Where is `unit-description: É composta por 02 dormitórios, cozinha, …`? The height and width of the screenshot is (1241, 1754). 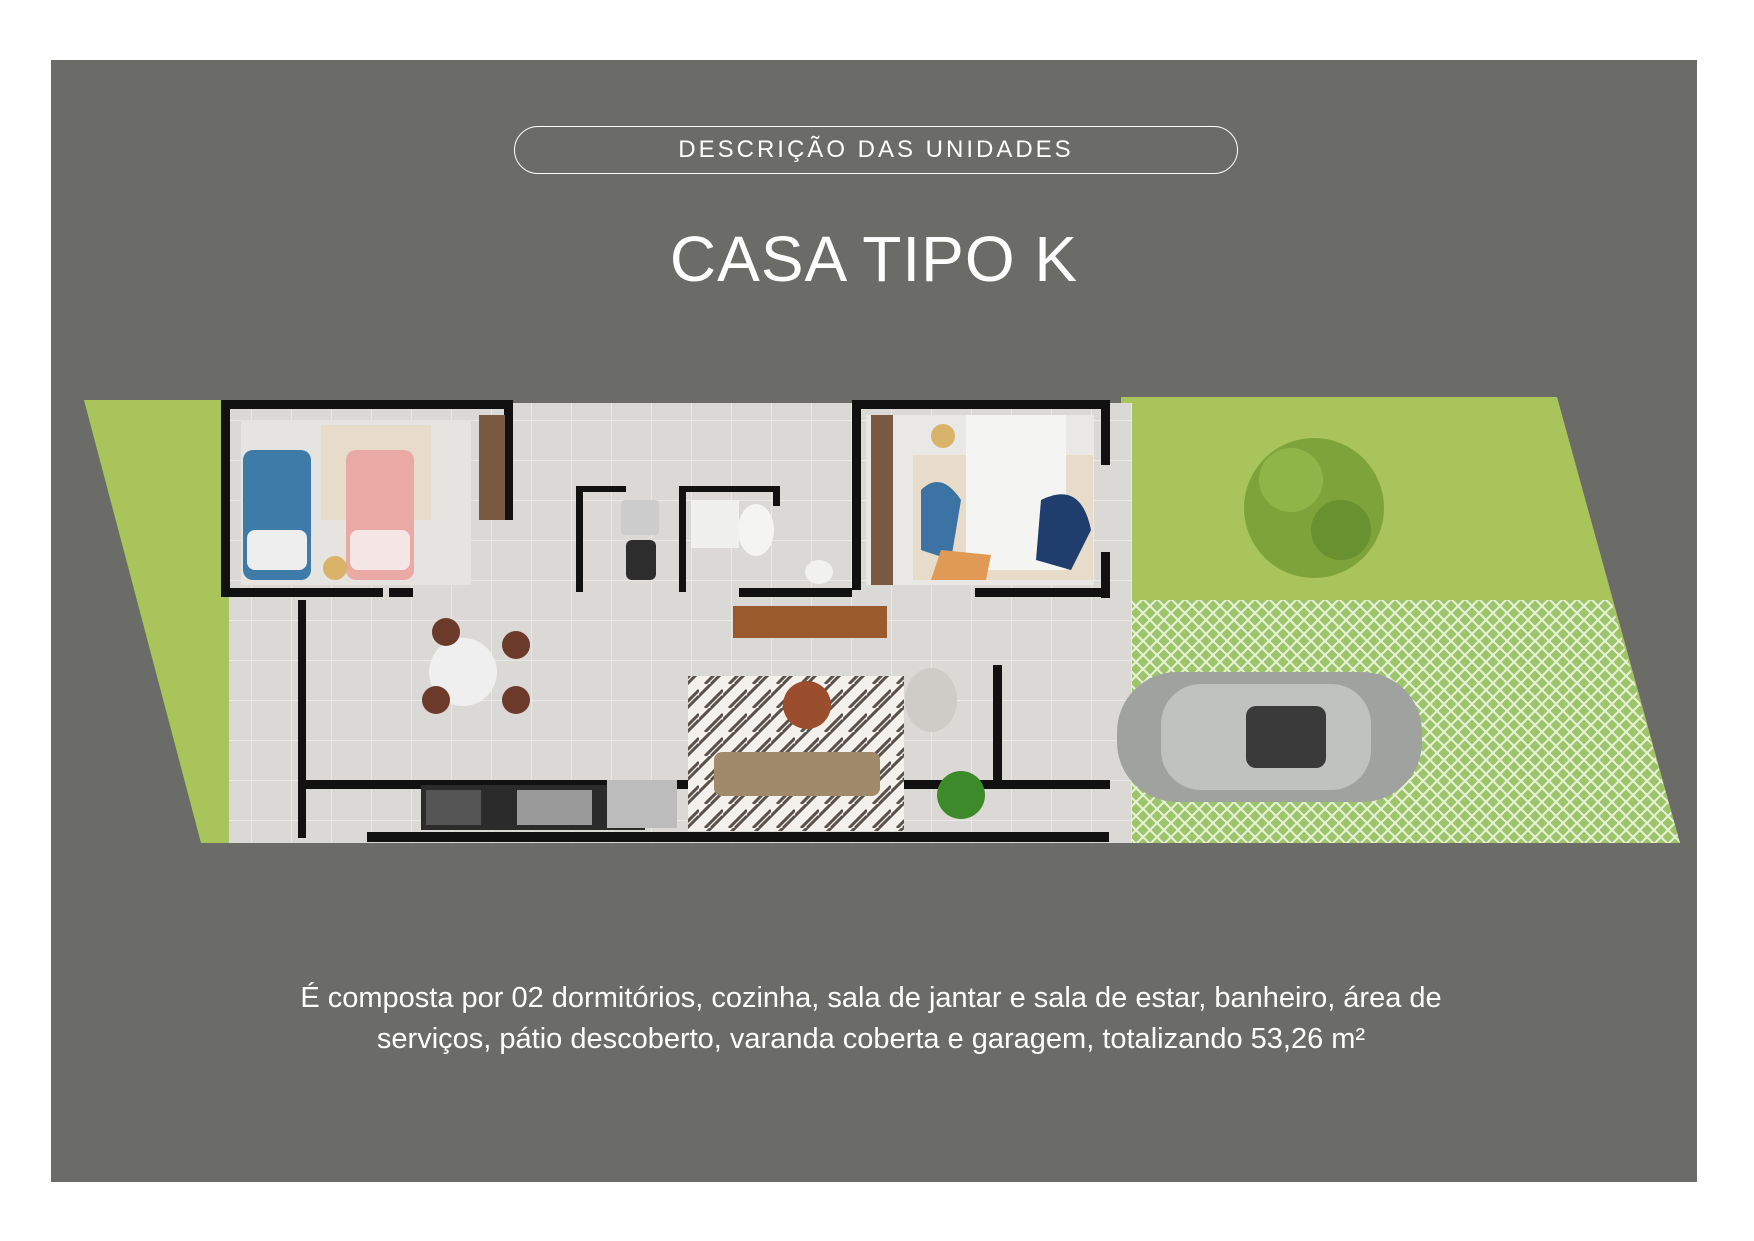
unit-description: É composta por 02 dormitórios, cozinha, … is located at coordinates (871, 1018).